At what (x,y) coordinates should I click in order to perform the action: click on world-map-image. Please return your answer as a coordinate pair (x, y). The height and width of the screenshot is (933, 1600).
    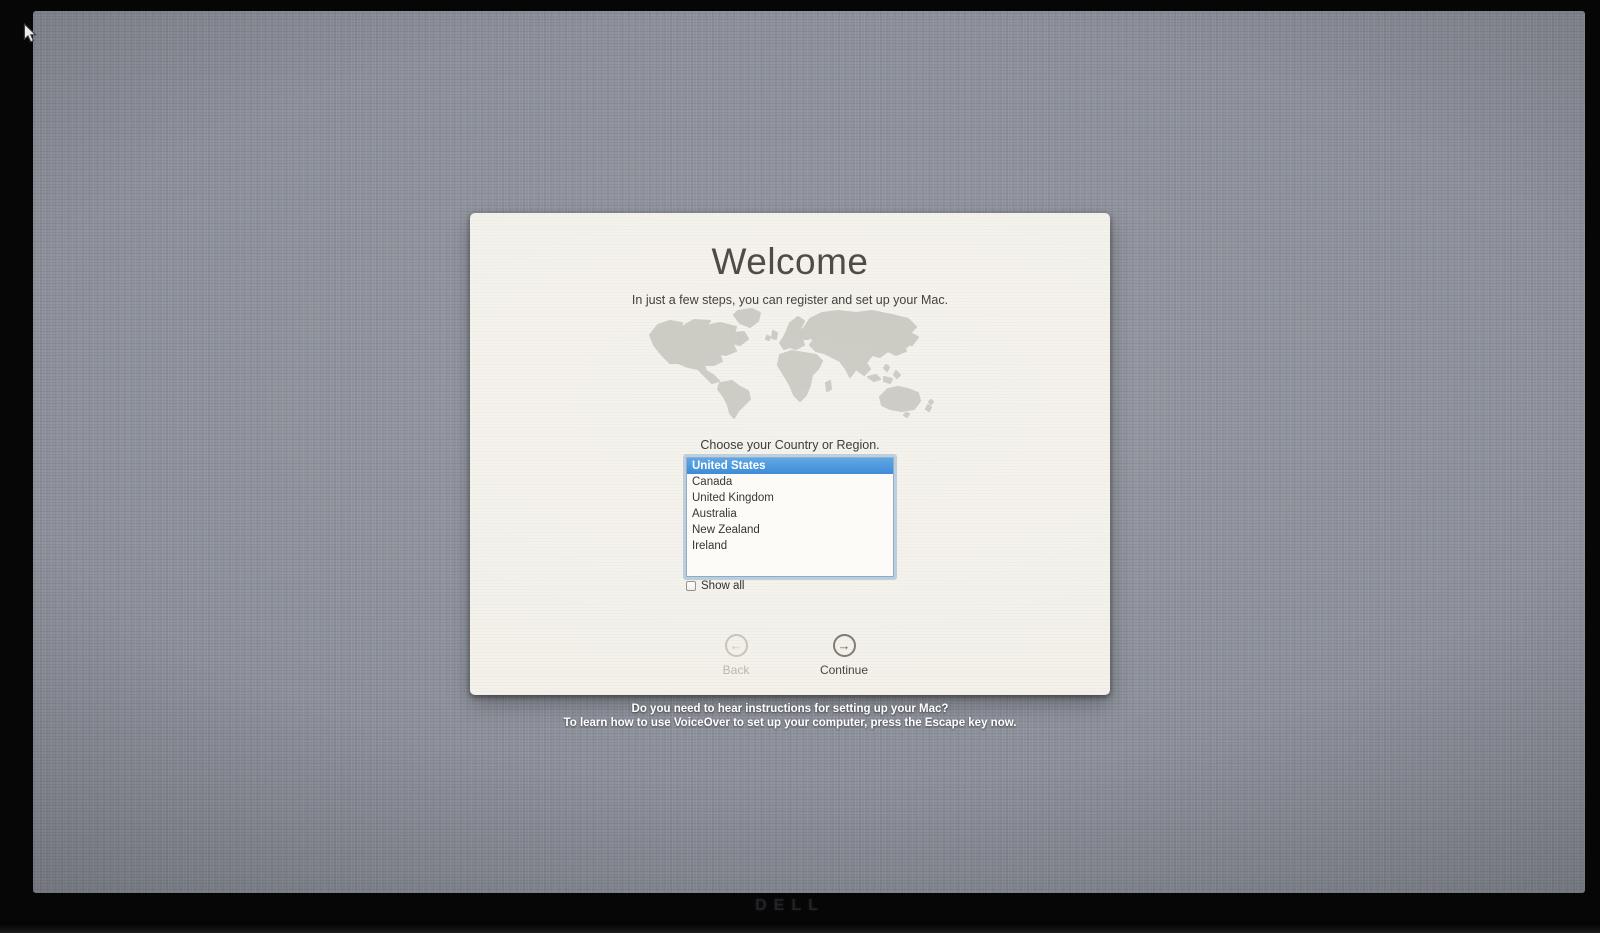
    Looking at the image, I should click on (791, 363).